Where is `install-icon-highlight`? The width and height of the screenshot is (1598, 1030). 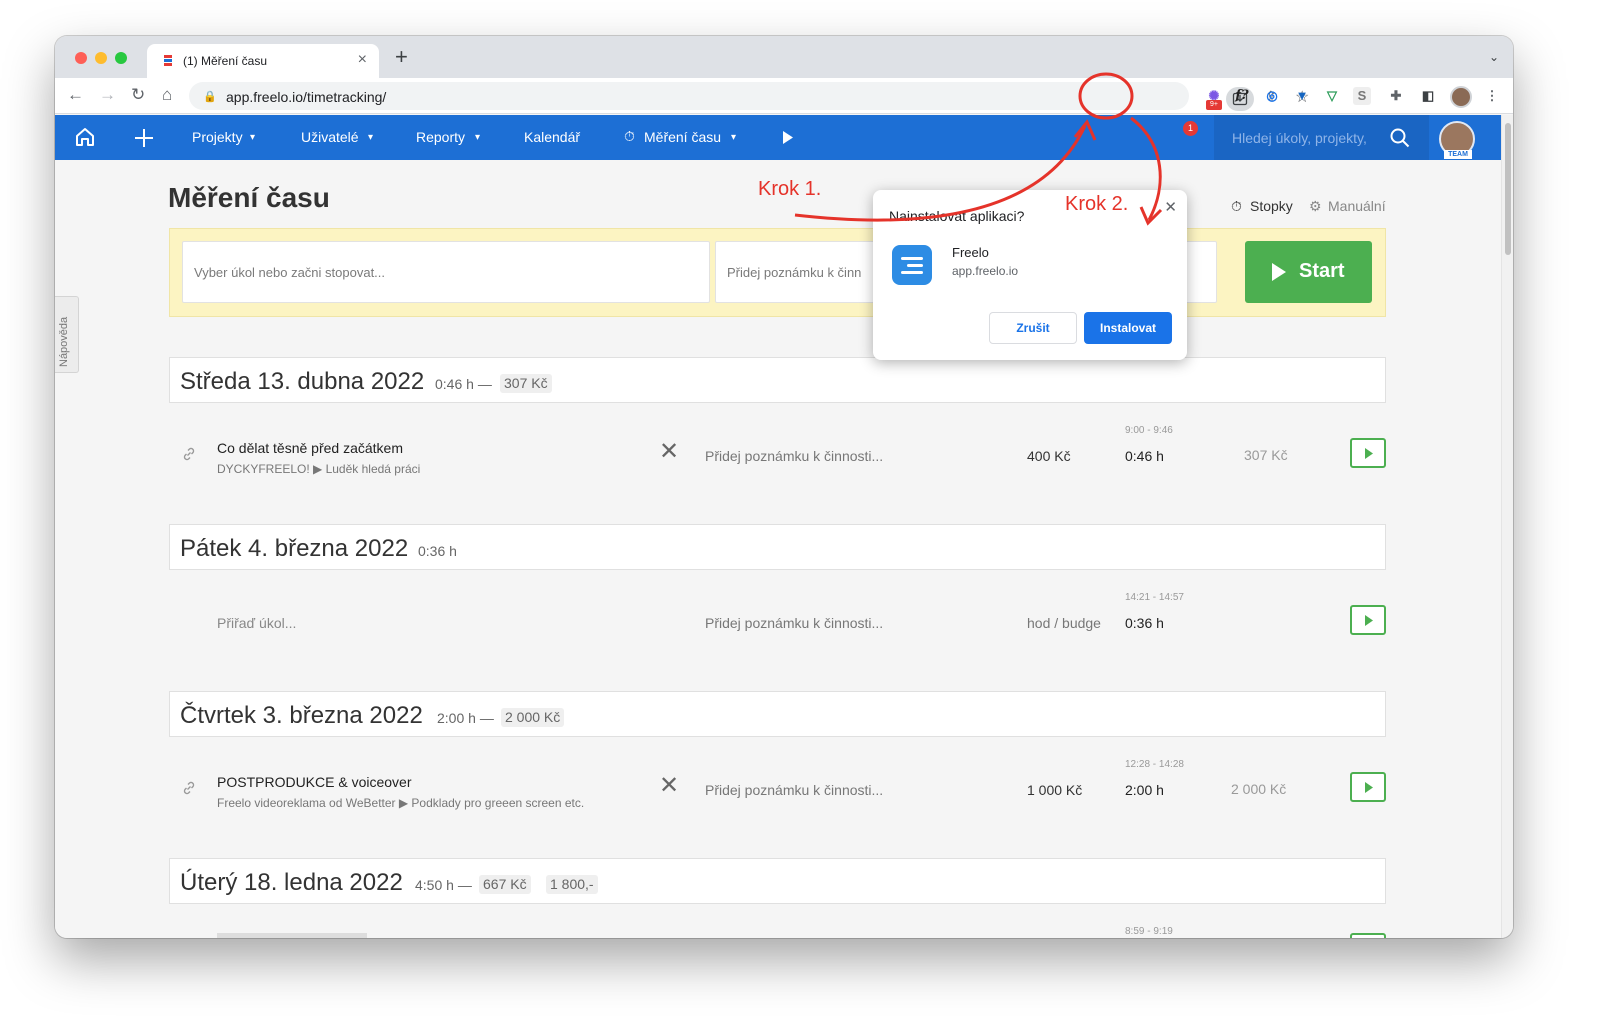 install-icon-highlight is located at coordinates (1106, 96).